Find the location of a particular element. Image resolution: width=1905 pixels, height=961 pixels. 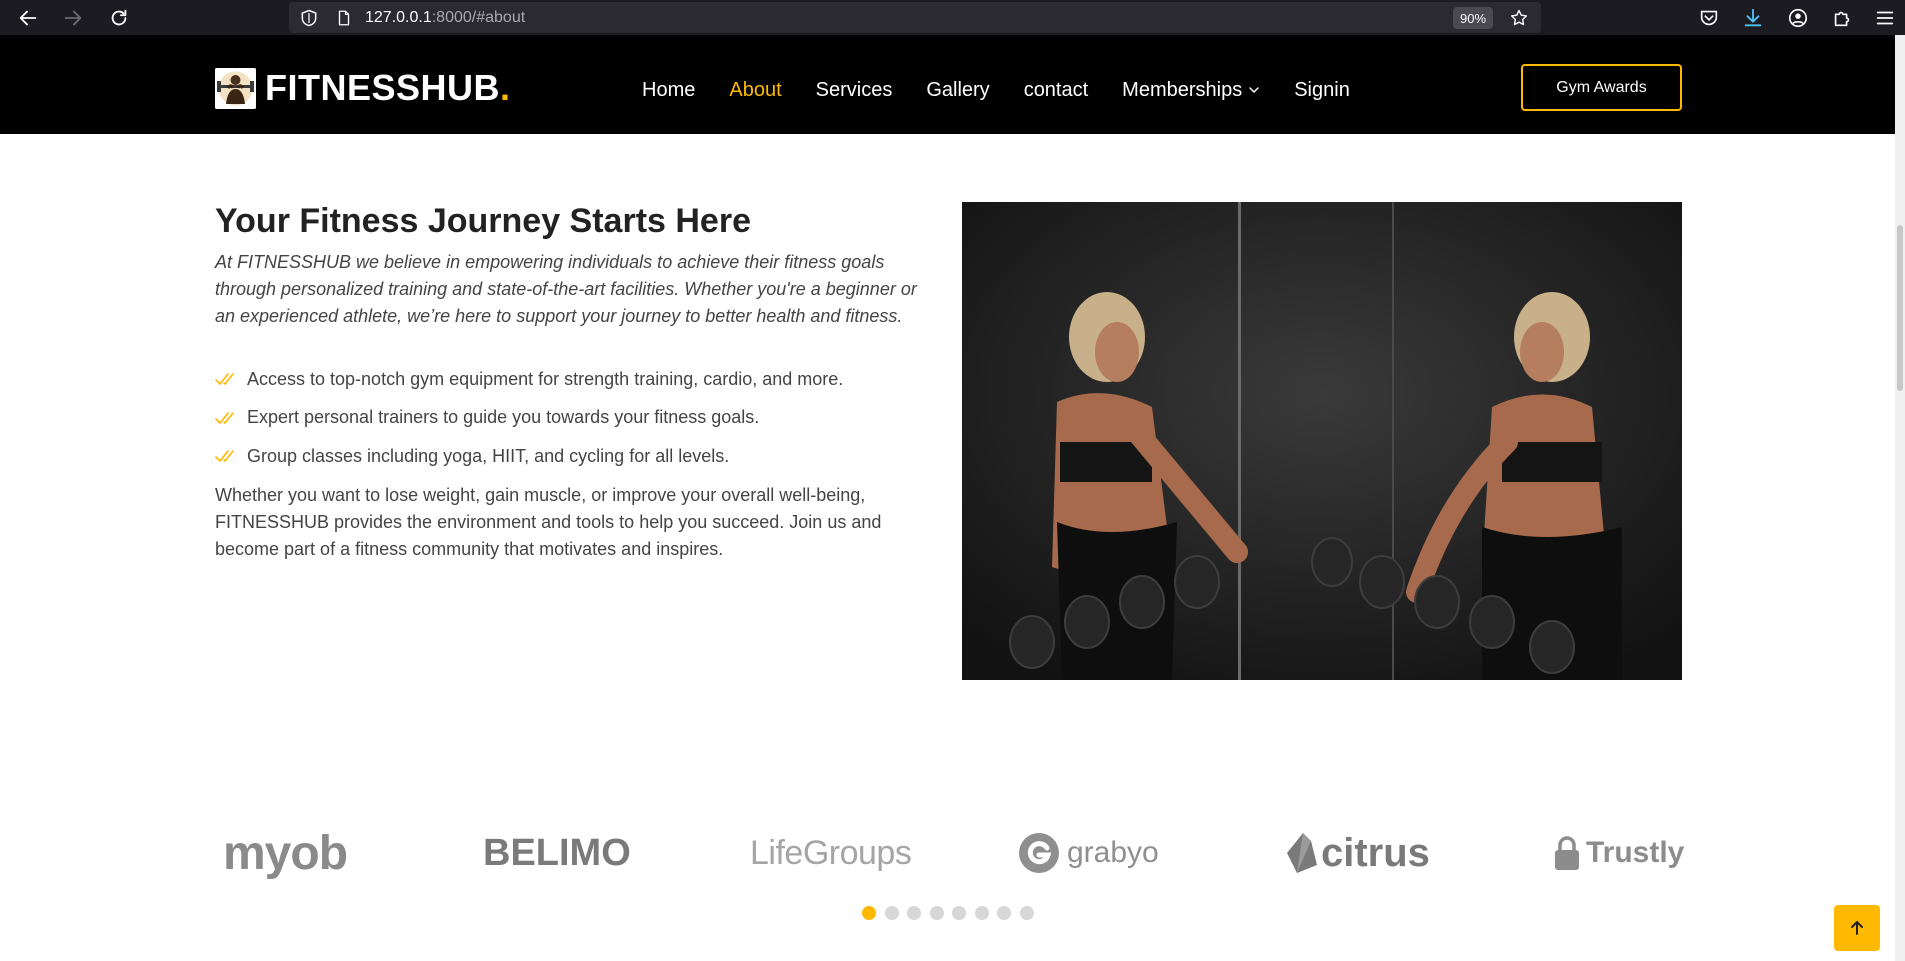

puzzle-icon is located at coordinates (1842, 19).